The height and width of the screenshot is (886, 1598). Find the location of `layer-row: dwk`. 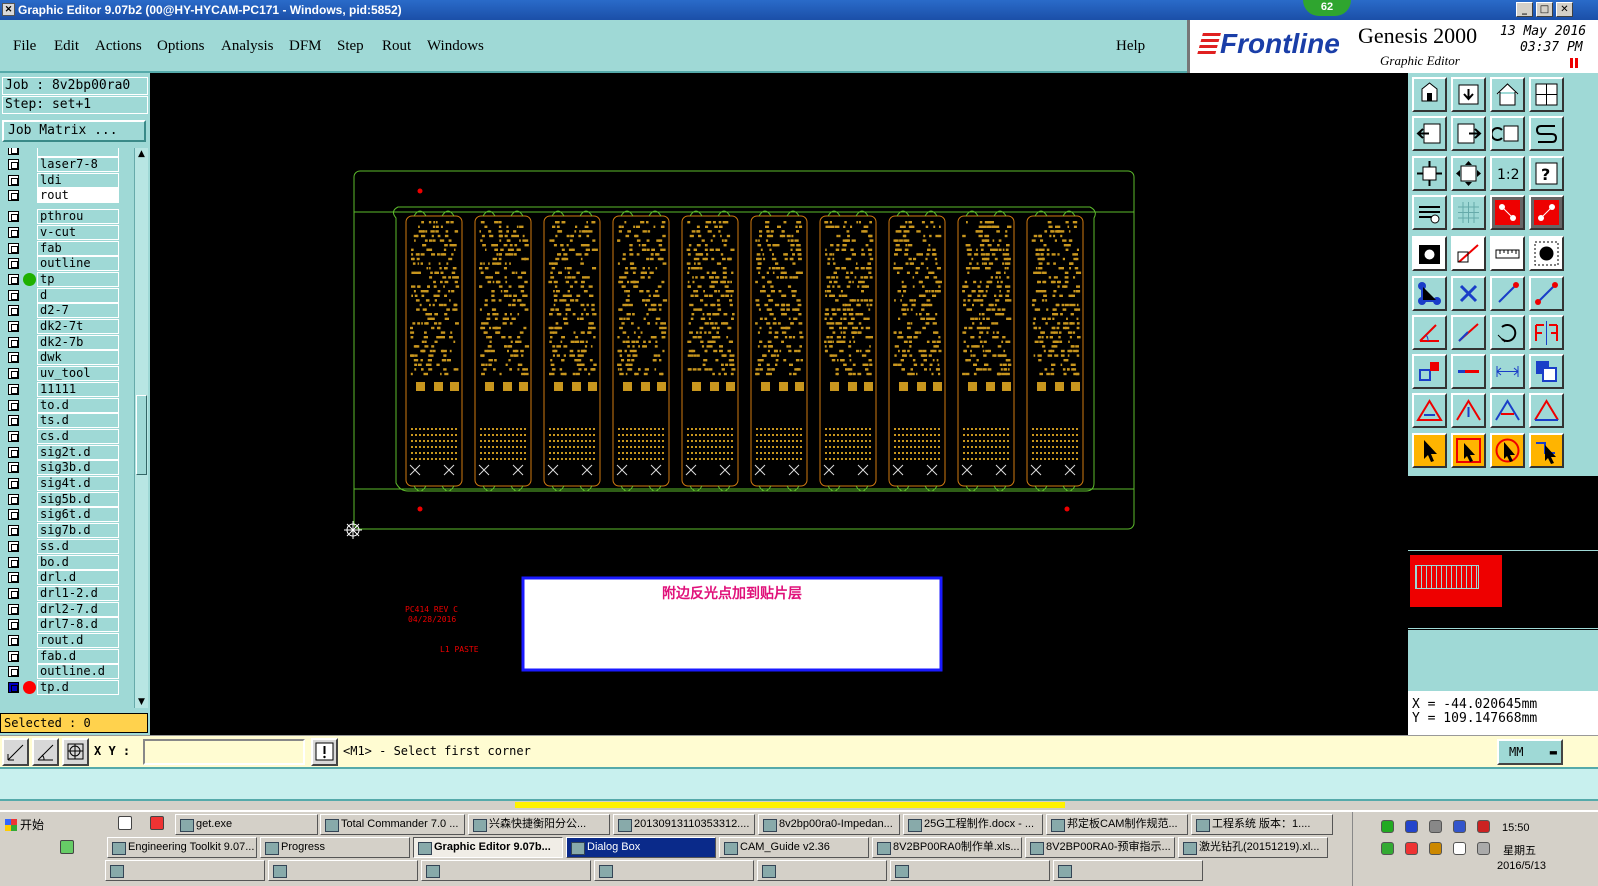

layer-row: dwk is located at coordinates (67, 358).